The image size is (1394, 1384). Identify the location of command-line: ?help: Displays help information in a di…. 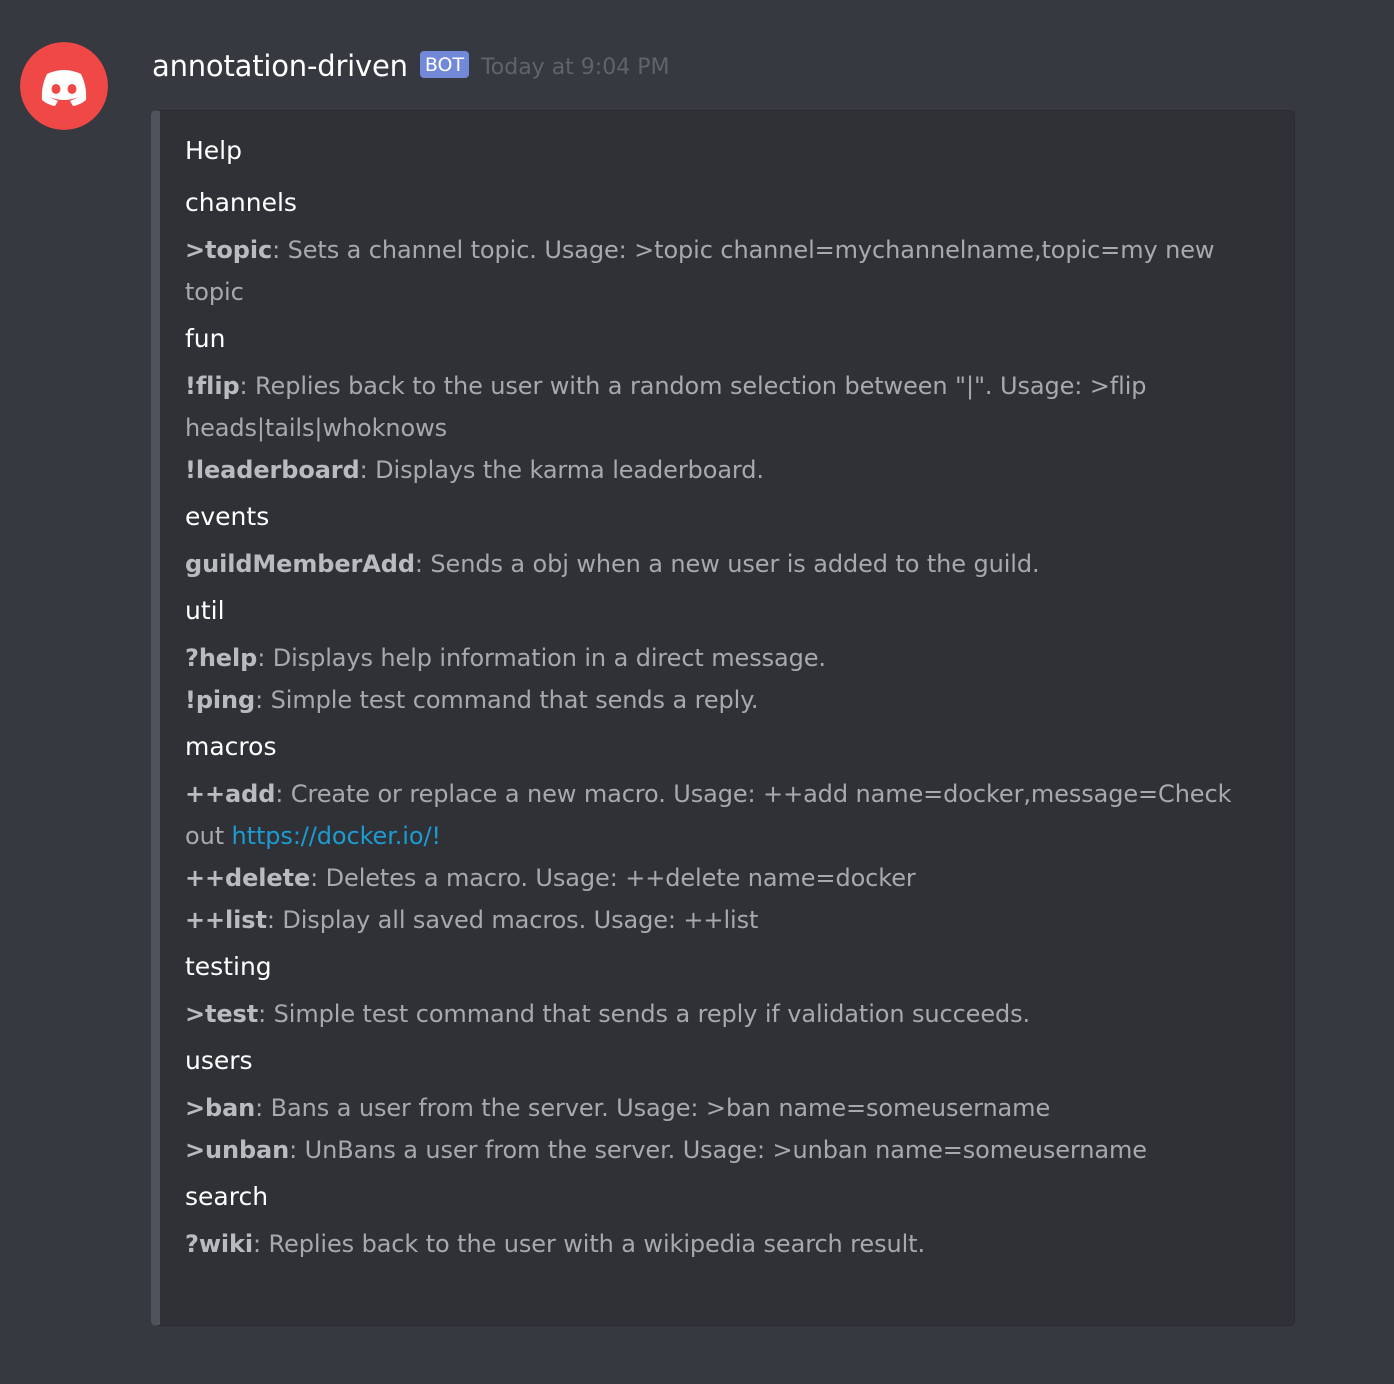
(726, 658).